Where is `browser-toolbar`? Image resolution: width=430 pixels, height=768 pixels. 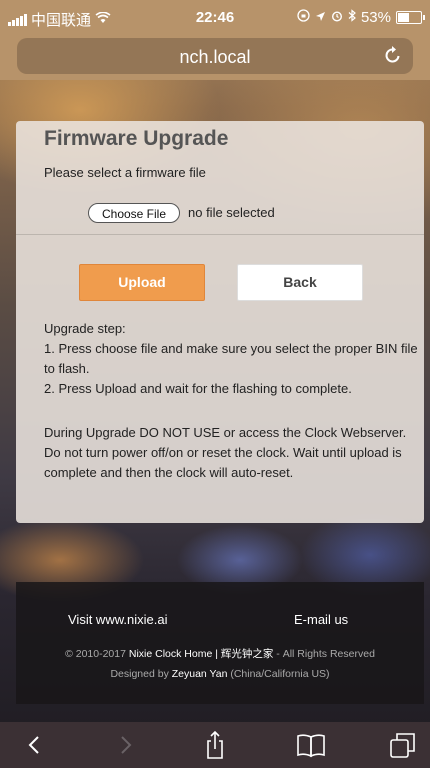 browser-toolbar is located at coordinates (215, 745).